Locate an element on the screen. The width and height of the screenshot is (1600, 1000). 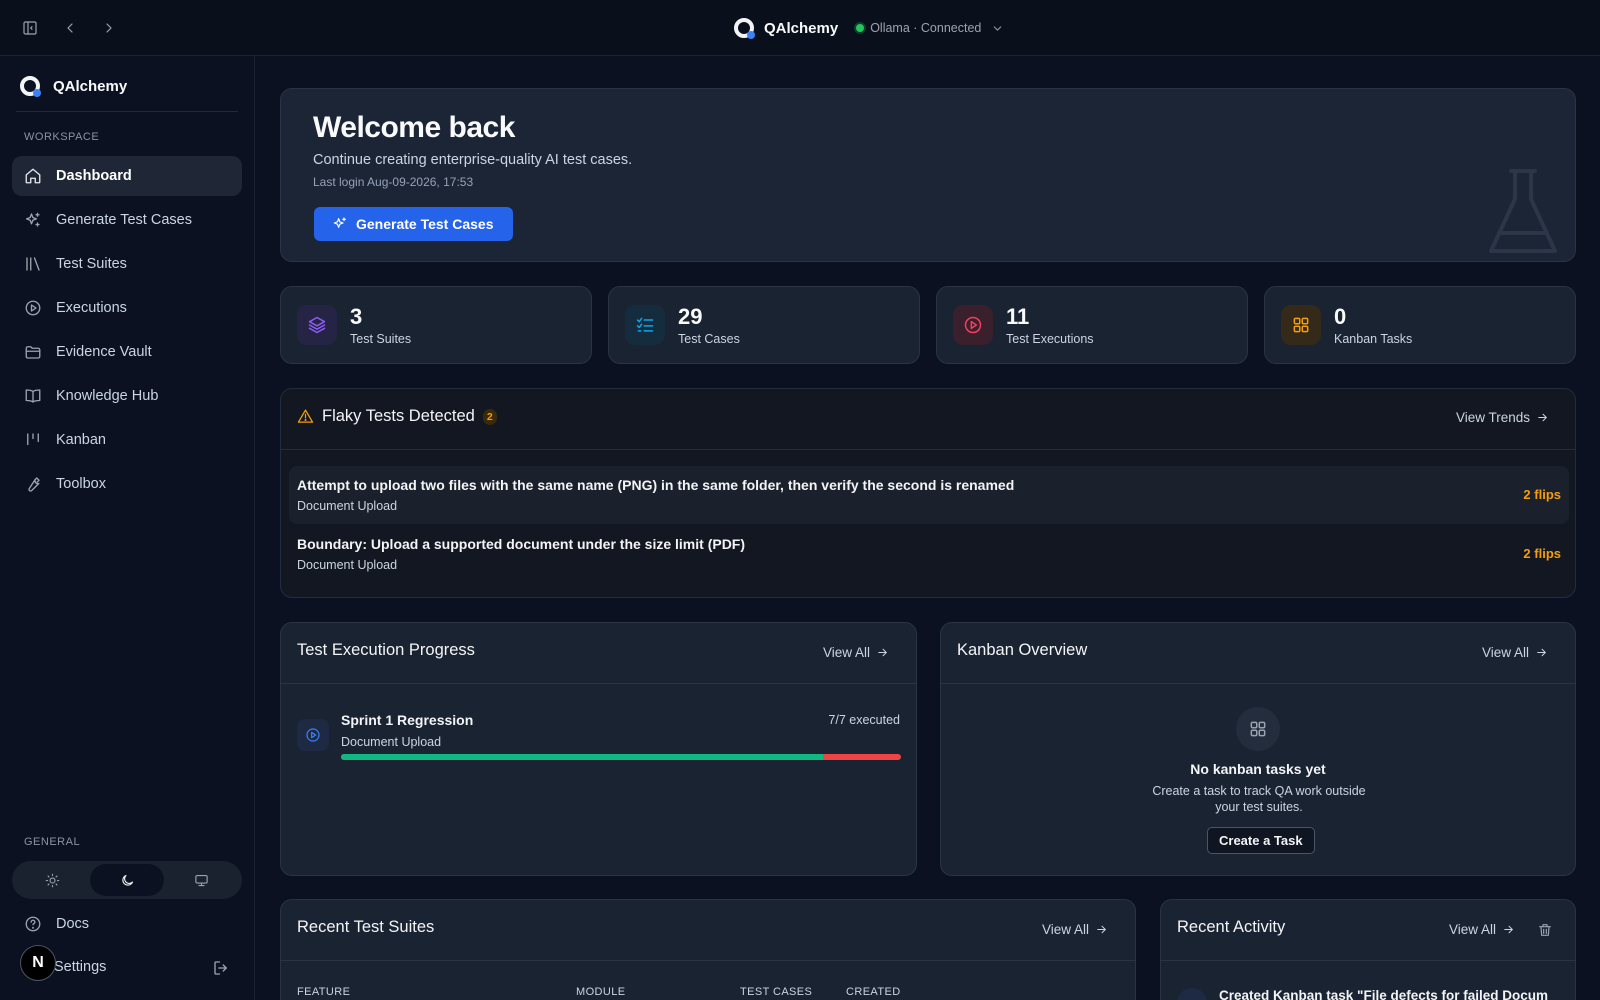
workspace-label: WORKSPACE is located at coordinates (62, 137).